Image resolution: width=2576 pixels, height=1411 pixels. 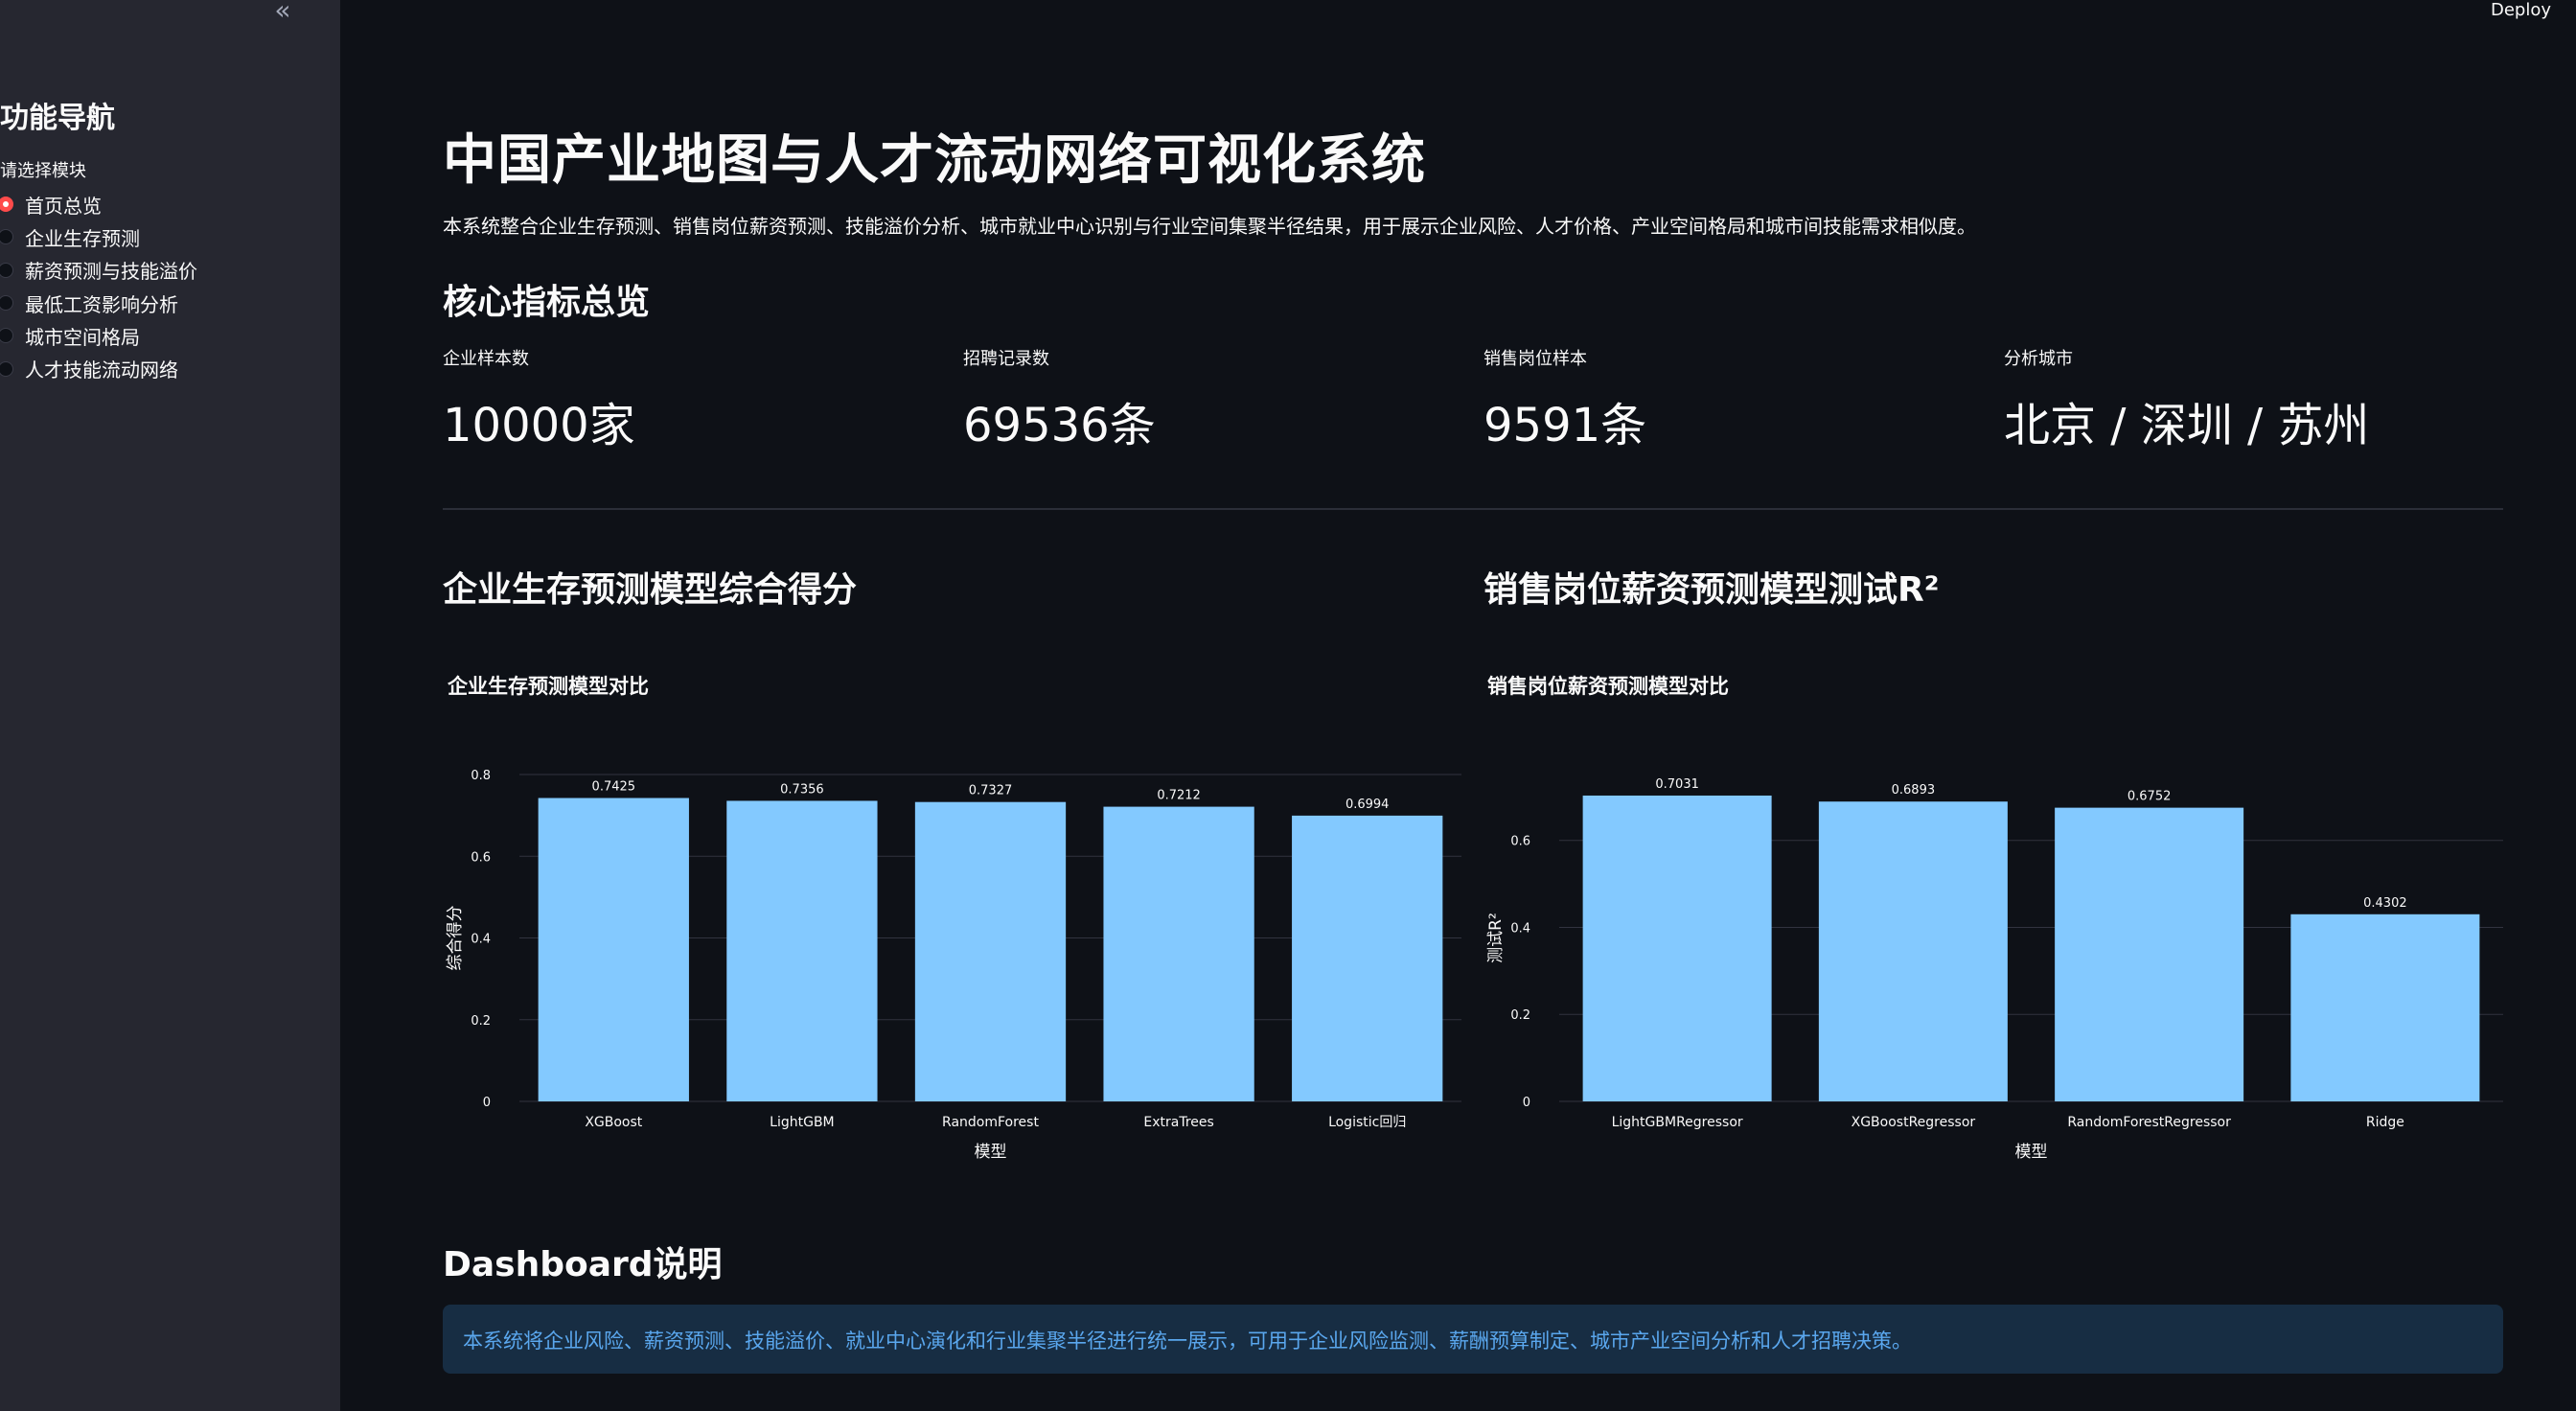 What do you see at coordinates (1742, 399) in the screenshot?
I see `metric-sales-samples: 销售岗位样本 9591条` at bounding box center [1742, 399].